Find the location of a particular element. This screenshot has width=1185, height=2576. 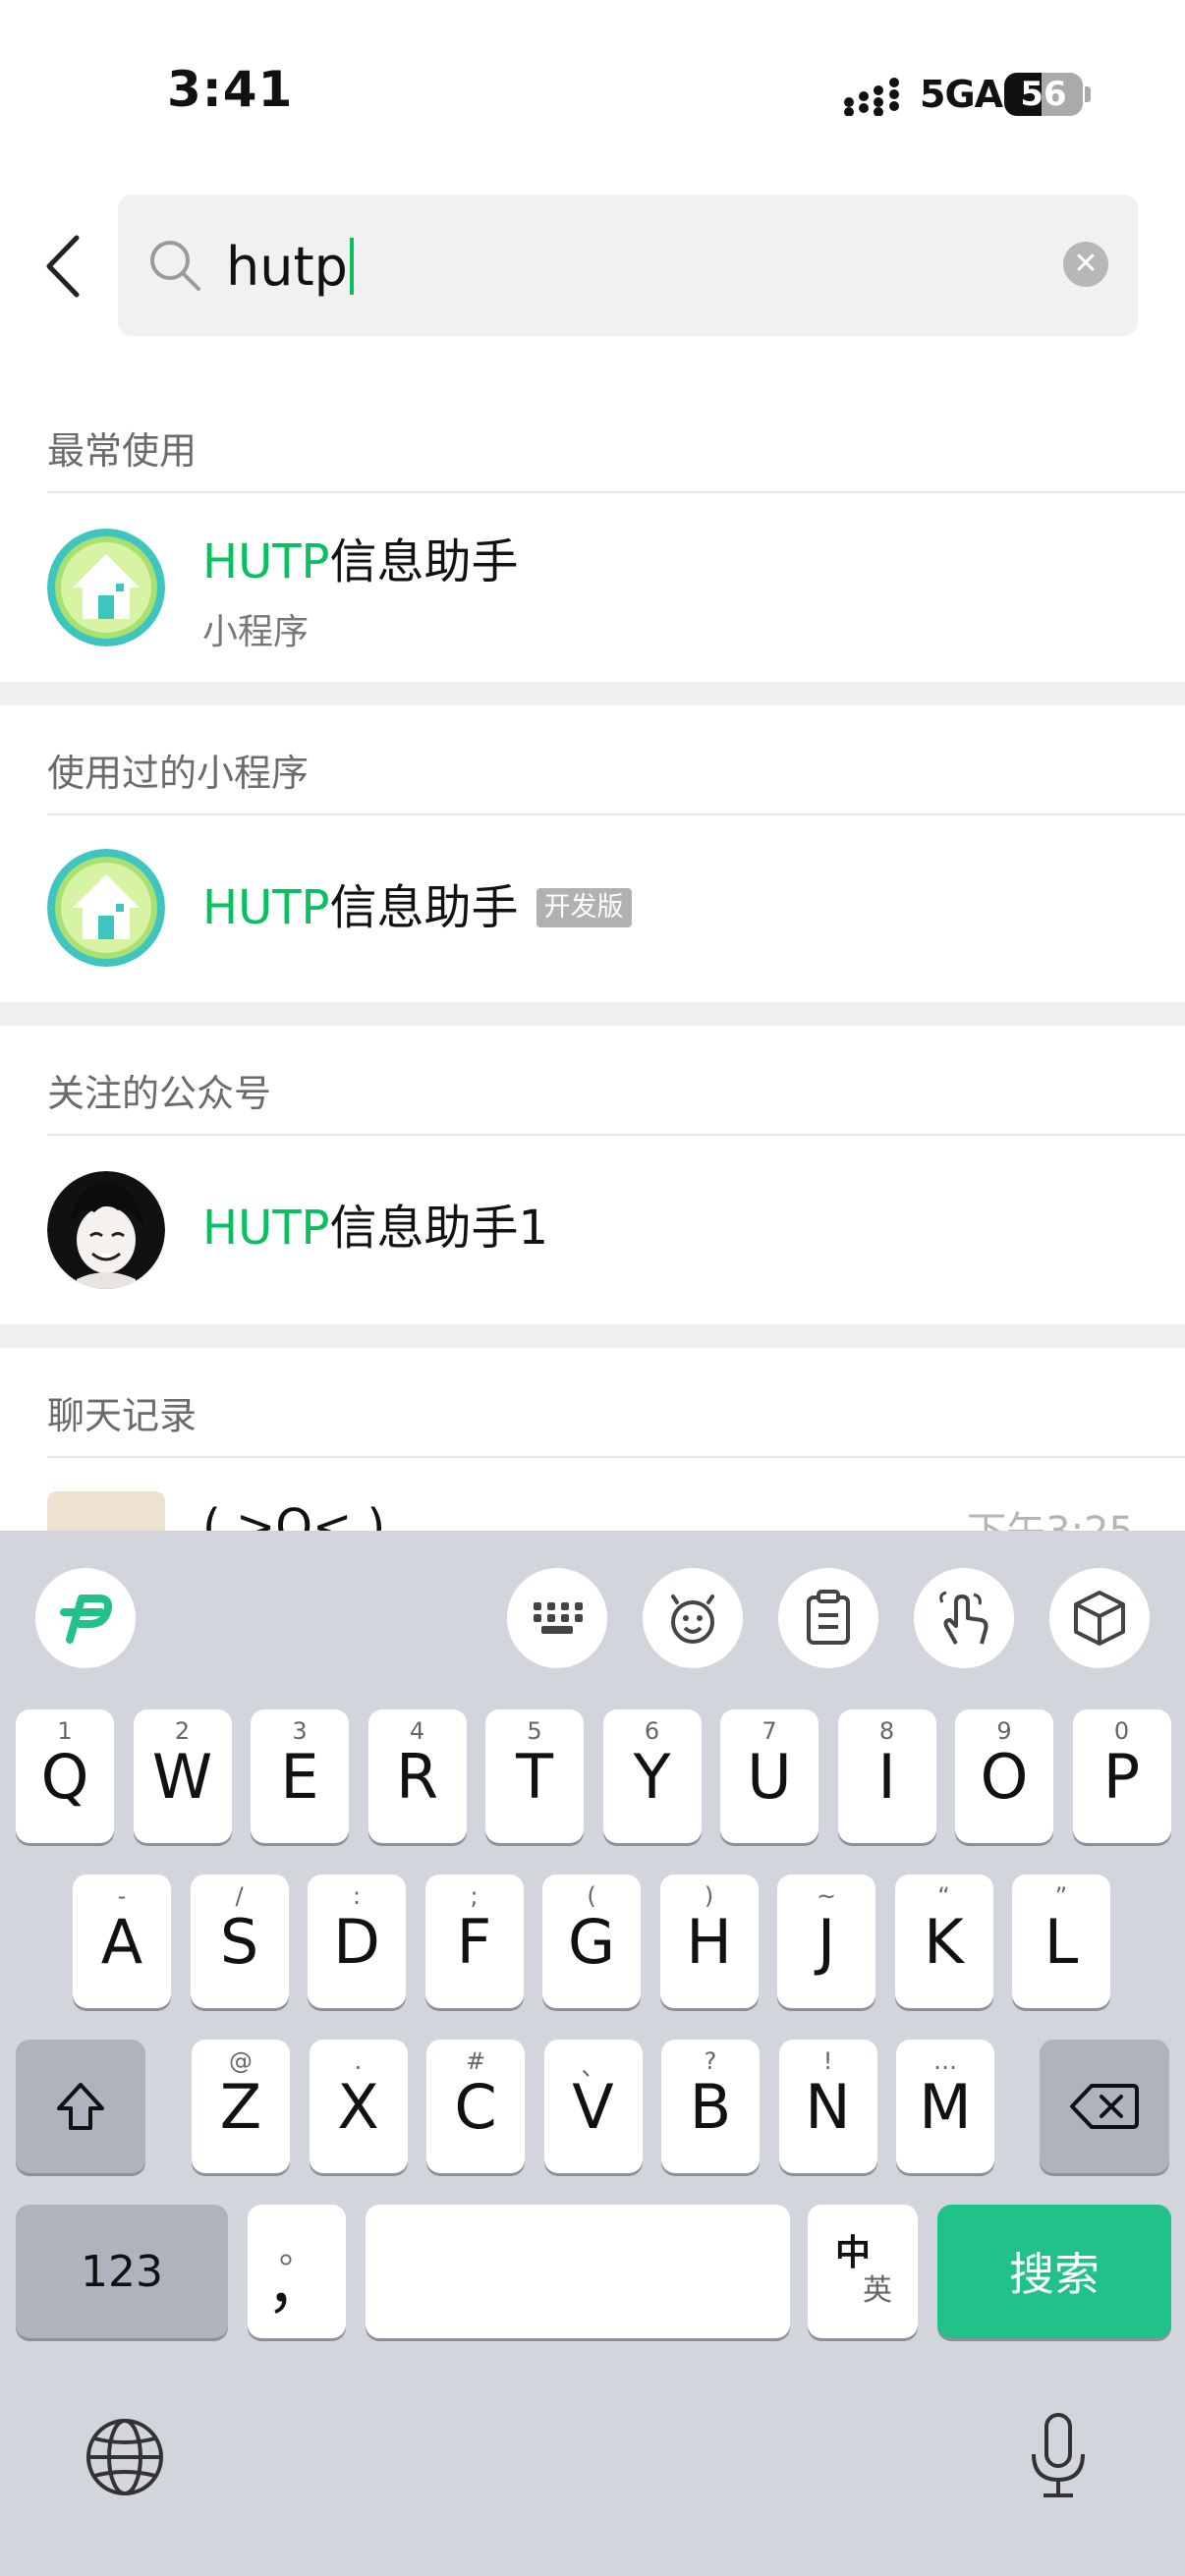

key-sub-label: 4 is located at coordinates (417, 1731).